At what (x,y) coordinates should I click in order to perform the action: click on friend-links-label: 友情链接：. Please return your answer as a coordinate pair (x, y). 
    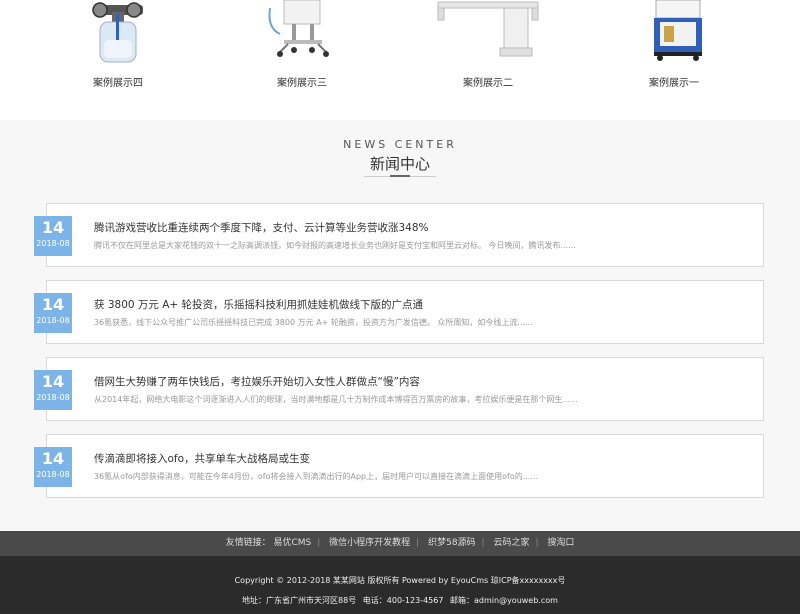
    Looking at the image, I should click on (248, 543).